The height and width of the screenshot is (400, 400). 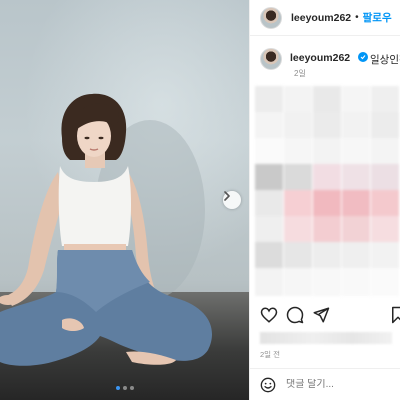 I want to click on send-icon, so click(x=321, y=315).